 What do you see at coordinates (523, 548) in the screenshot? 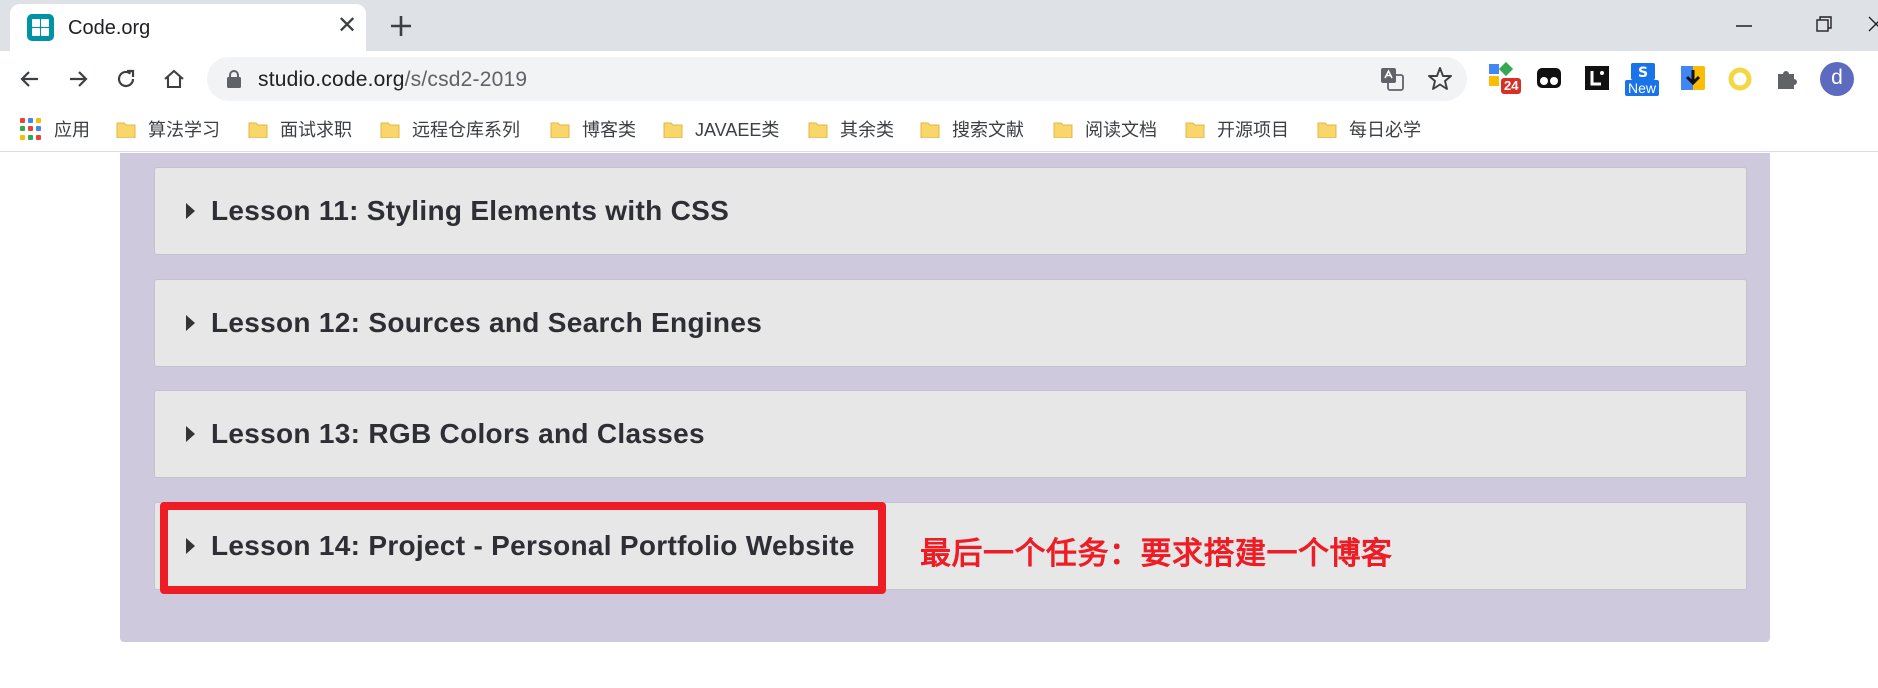
I see `red-highlight-box` at bounding box center [523, 548].